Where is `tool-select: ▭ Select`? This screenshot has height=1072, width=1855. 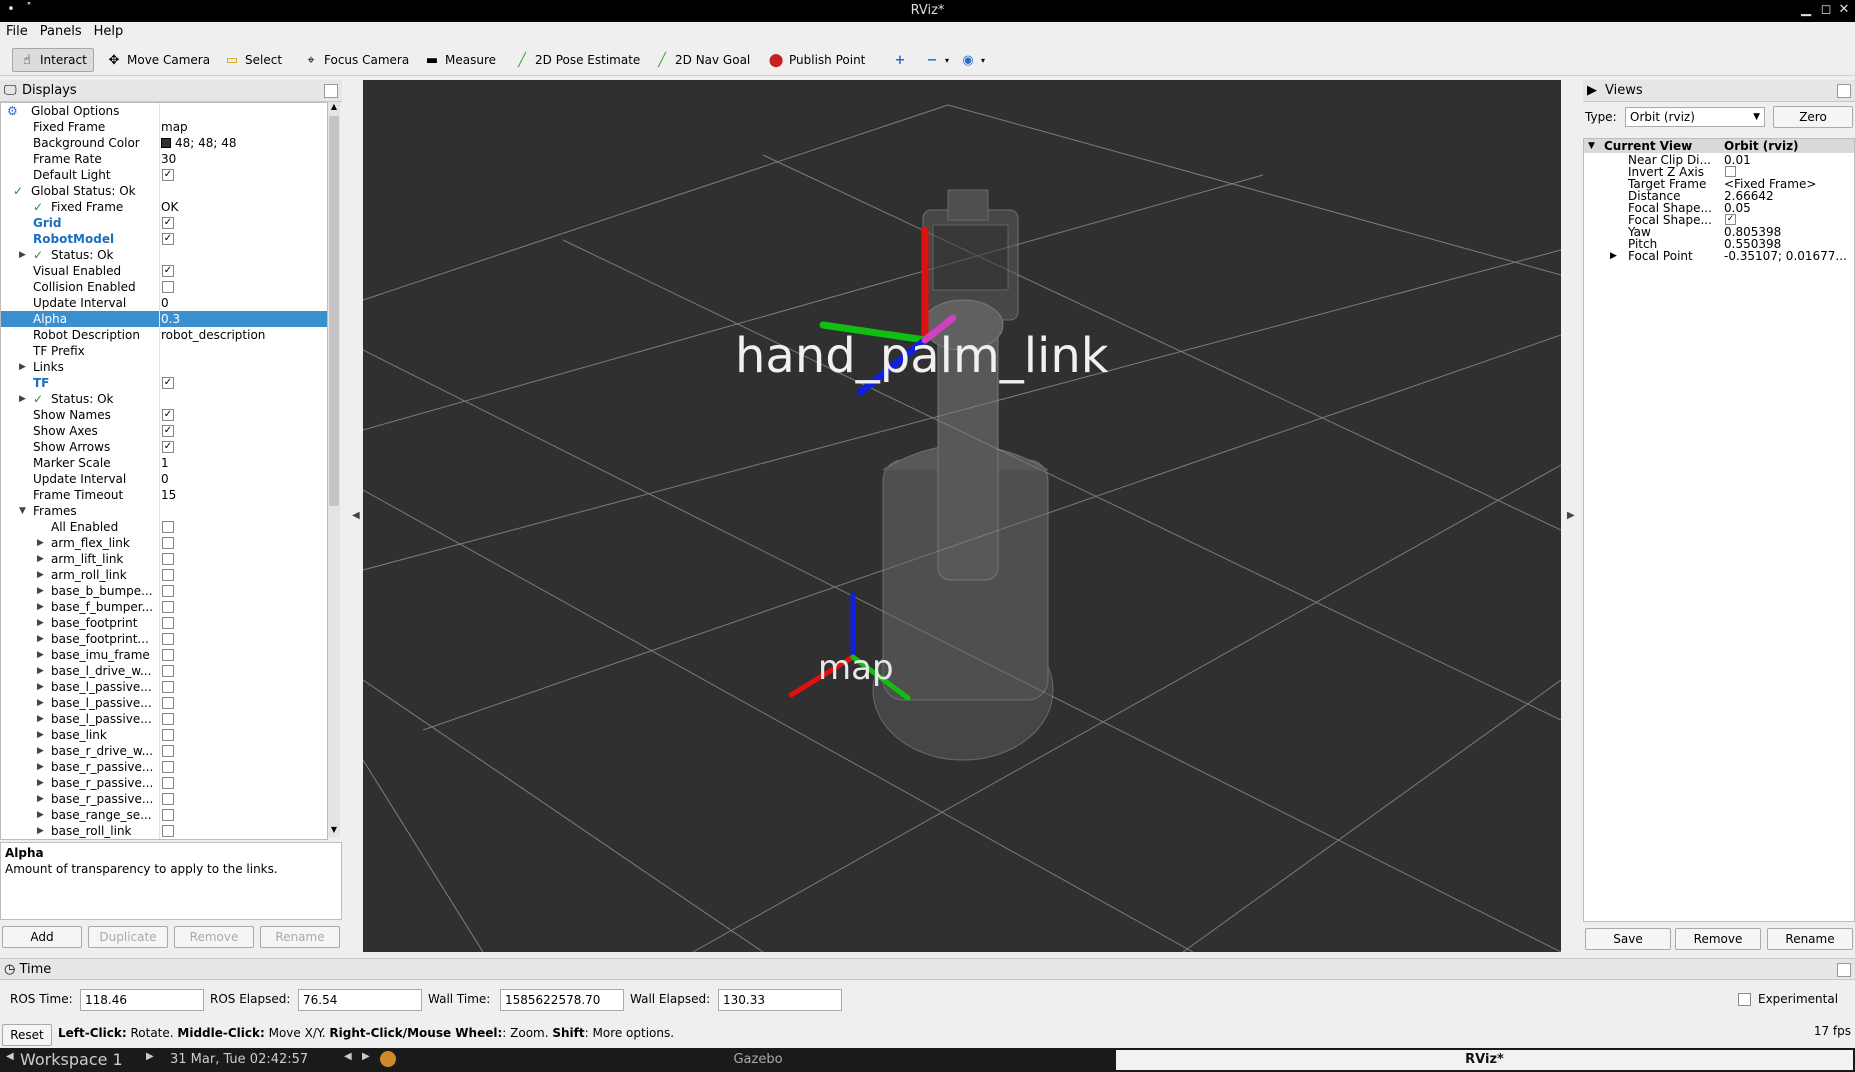 tool-select: ▭ Select is located at coordinates (253, 60).